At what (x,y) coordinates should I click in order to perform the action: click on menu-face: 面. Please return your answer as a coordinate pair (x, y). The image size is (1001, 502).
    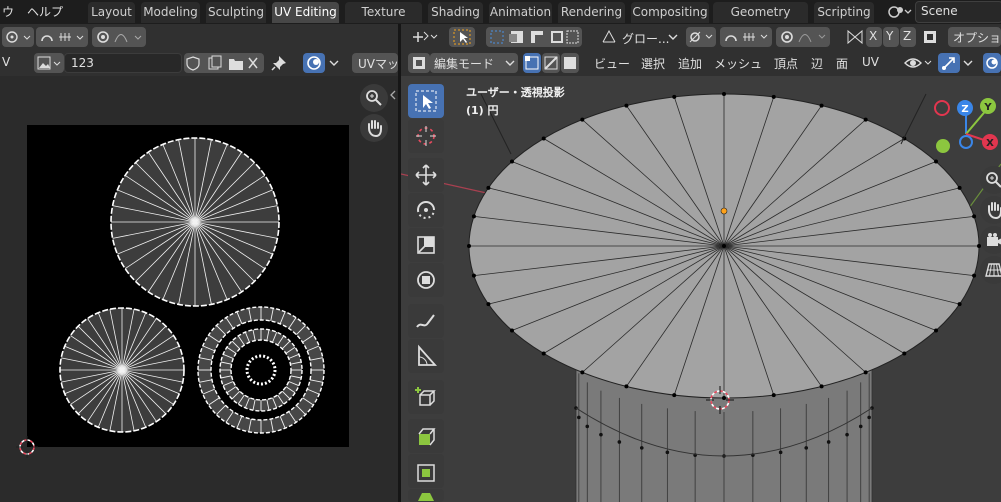
    Looking at the image, I should click on (842, 63).